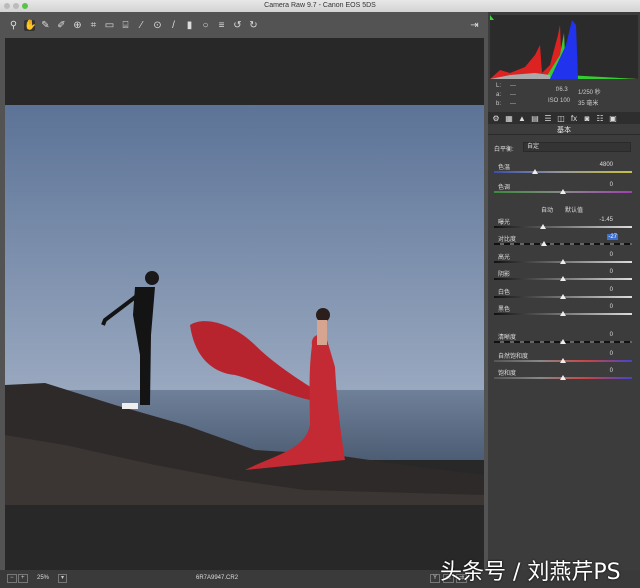 The height and width of the screenshot is (588, 640). What do you see at coordinates (25, 6) in the screenshot?
I see `zoom-button` at bounding box center [25, 6].